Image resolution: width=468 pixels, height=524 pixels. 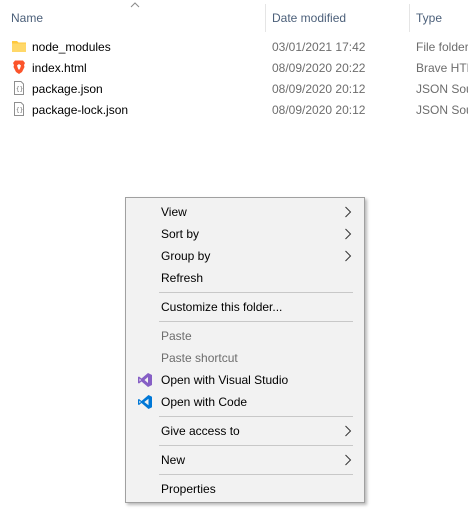 What do you see at coordinates (173, 460) in the screenshot?
I see `menu-item-label: New` at bounding box center [173, 460].